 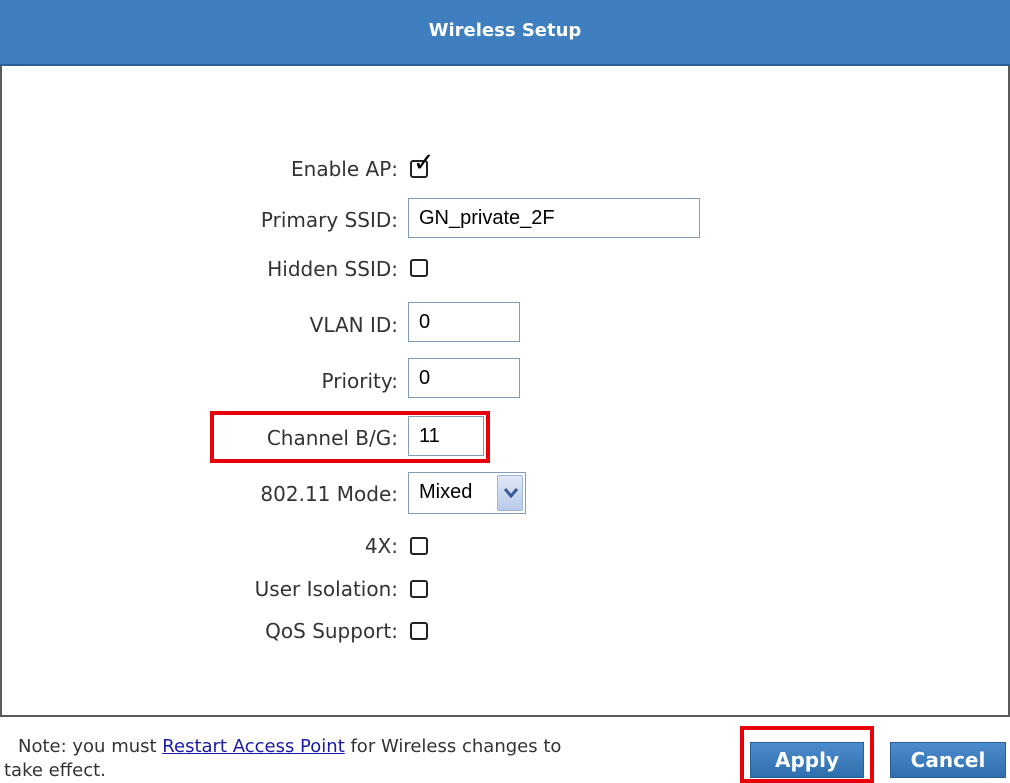 I want to click on cancel-button: Cancel, so click(x=948, y=760).